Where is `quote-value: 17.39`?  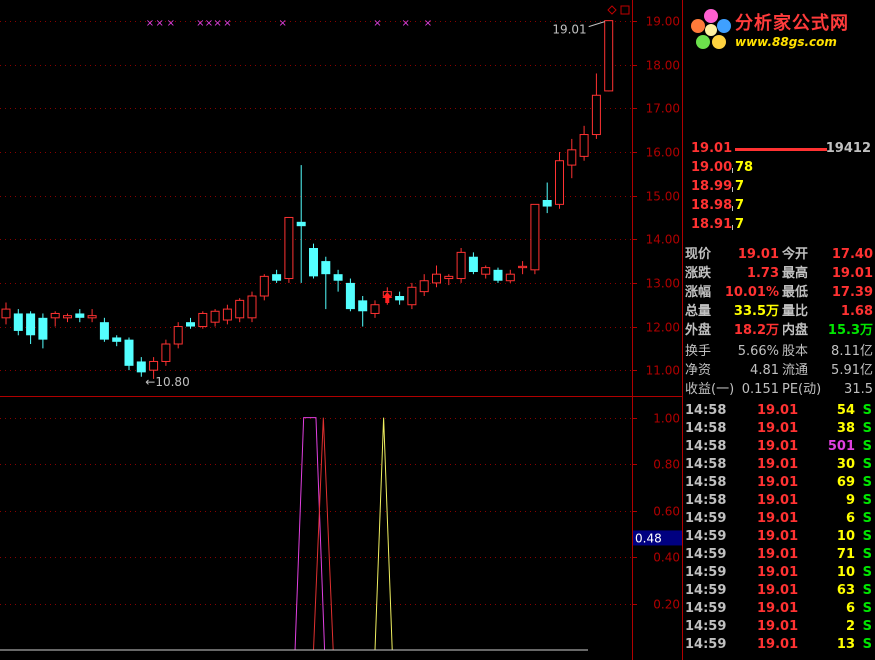
quote-value: 17.39 is located at coordinates (852, 292).